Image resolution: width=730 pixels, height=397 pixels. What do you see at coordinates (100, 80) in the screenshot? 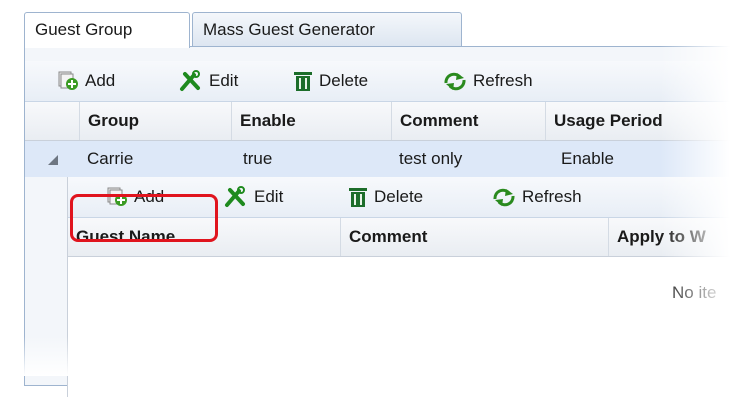
I see `add-label: Add` at bounding box center [100, 80].